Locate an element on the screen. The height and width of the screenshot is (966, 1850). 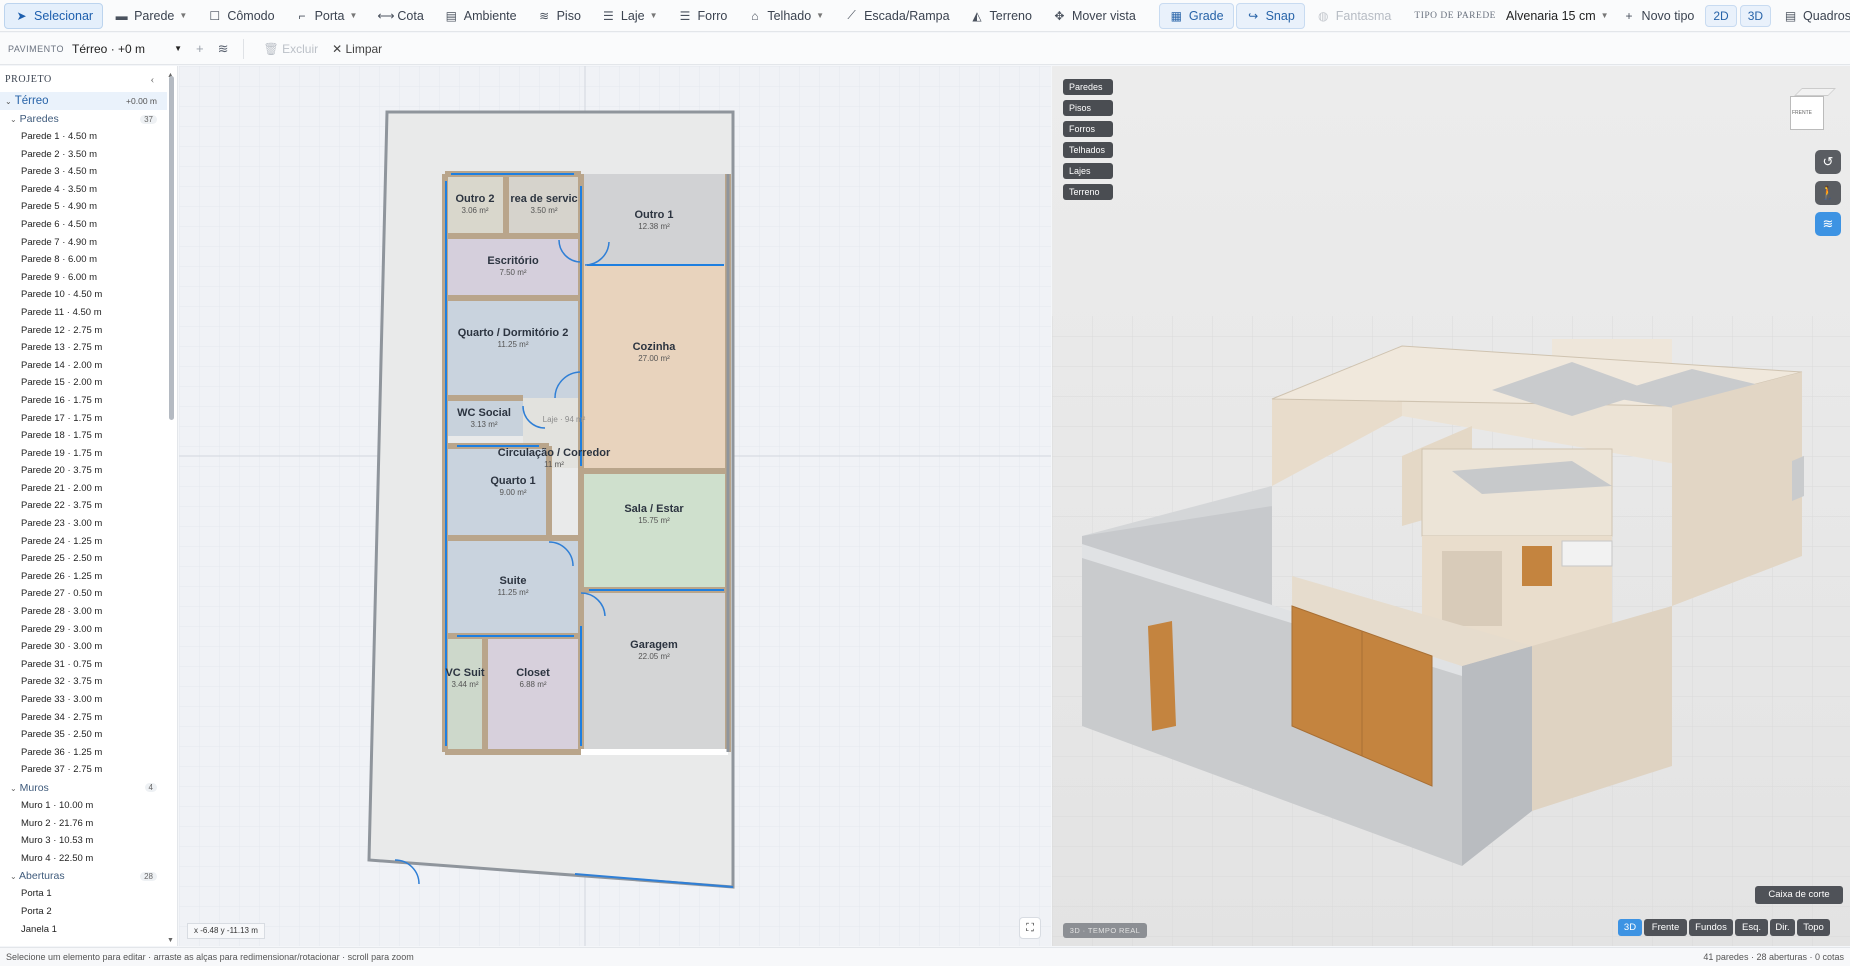
tool-stairs-button: ⟋ Escada/Rampa is located at coordinates (896, 16).